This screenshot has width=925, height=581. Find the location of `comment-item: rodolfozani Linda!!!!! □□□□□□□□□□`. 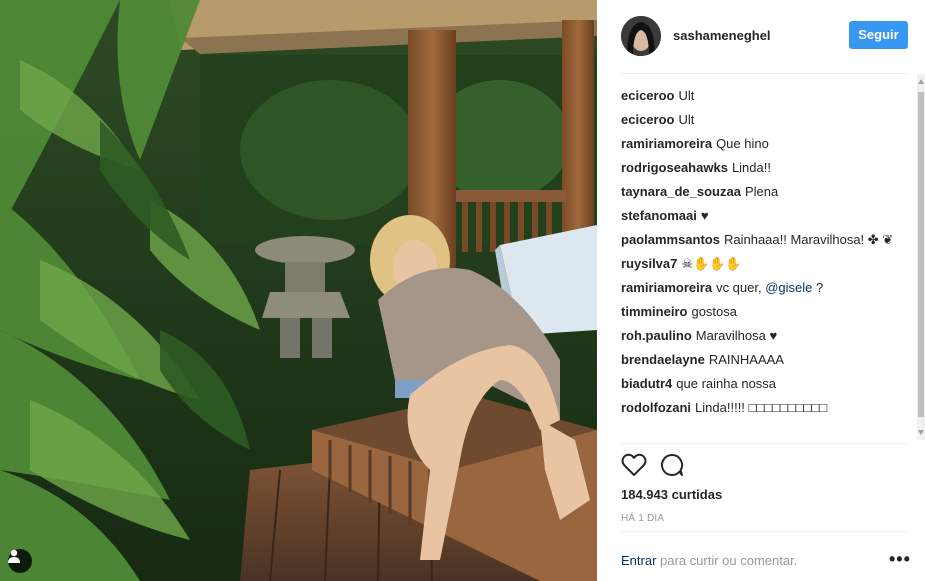

comment-item: rodolfozani Linda!!!!! □□□□□□□□□□ is located at coordinates (766, 408).